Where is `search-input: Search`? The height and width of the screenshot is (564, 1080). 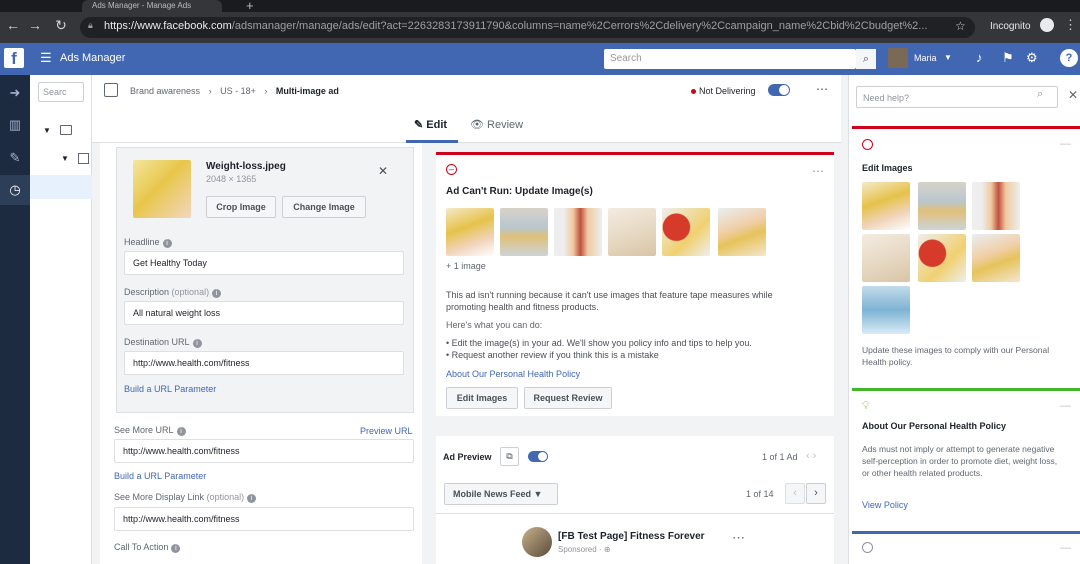
search-input: Search is located at coordinates (730, 59).